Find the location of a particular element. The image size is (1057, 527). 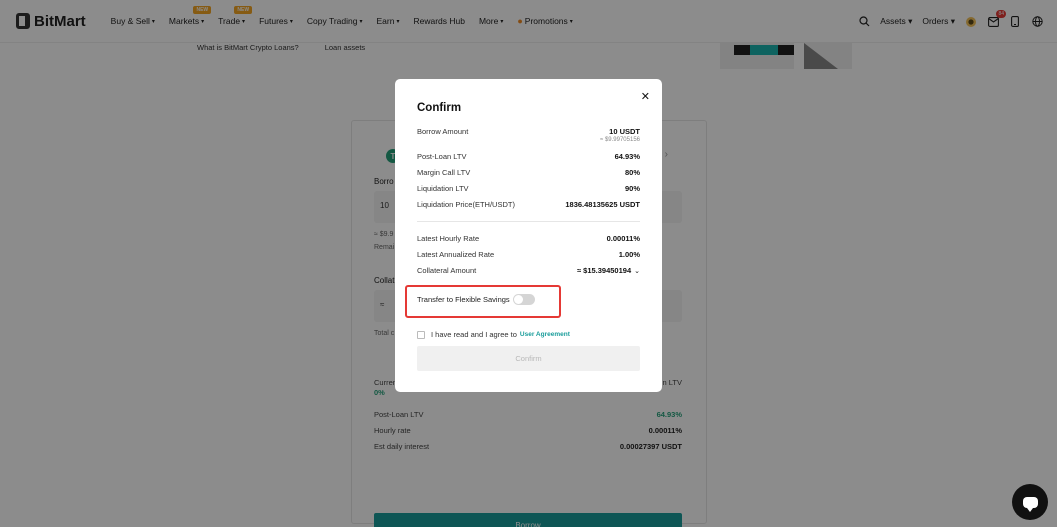

annualized-rate-value: 1.00% is located at coordinates (629, 254).